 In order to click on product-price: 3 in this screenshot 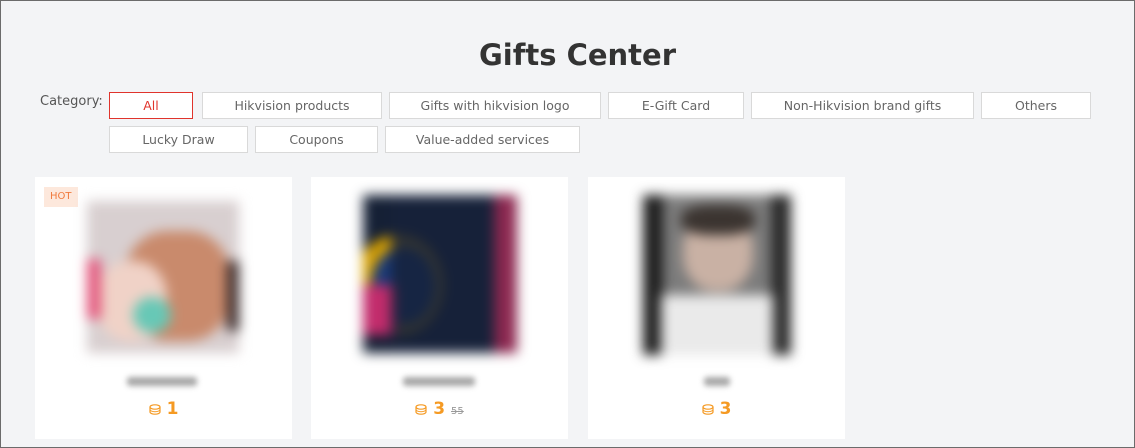, I will do `click(716, 409)`.